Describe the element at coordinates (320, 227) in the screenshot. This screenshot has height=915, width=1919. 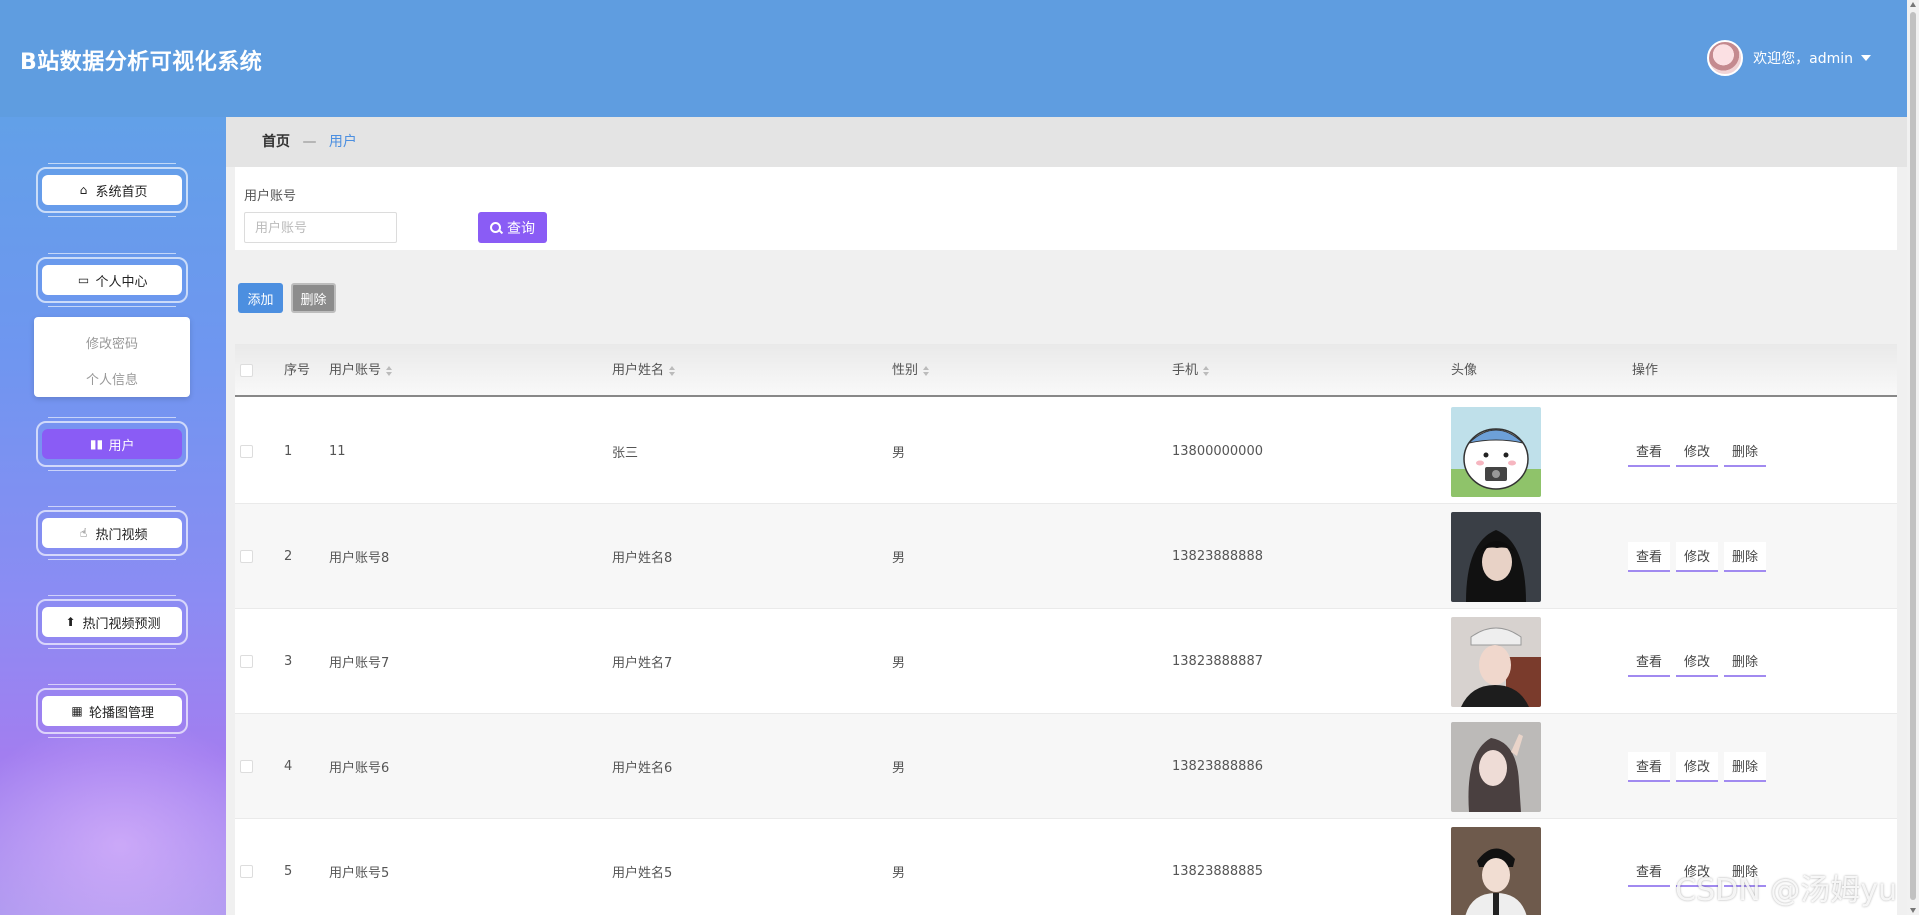
I see `search-input` at that location.